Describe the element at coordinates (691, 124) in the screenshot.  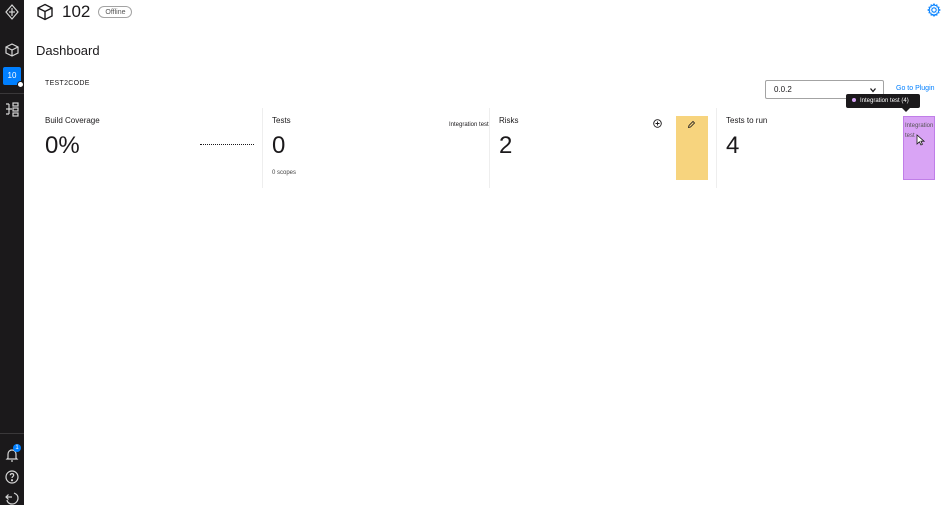
I see `pencil-icon` at that location.